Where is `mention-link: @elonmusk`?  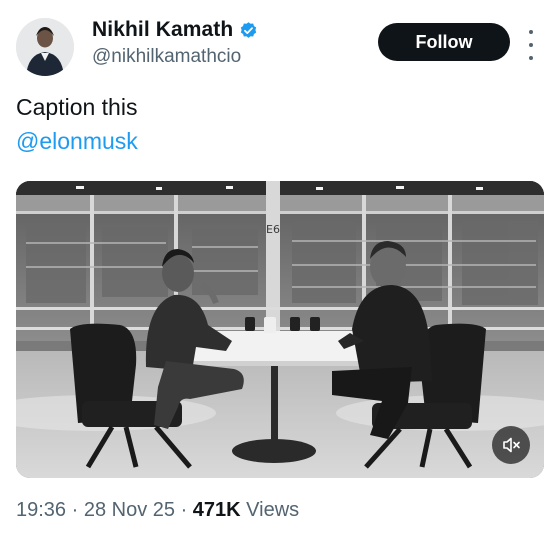
mention-link: @elonmusk is located at coordinates (77, 141).